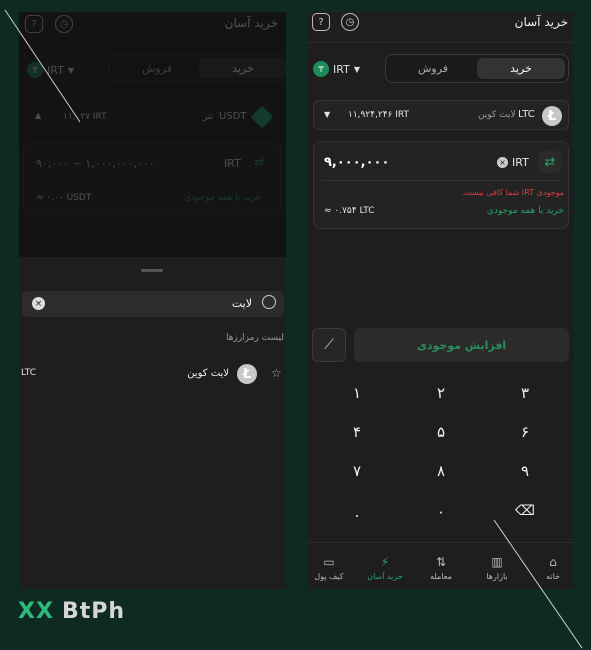 Image resolution: width=591 pixels, height=650 pixels. Describe the element at coordinates (93, 611) in the screenshot. I see `brand-name: BtPh` at that location.